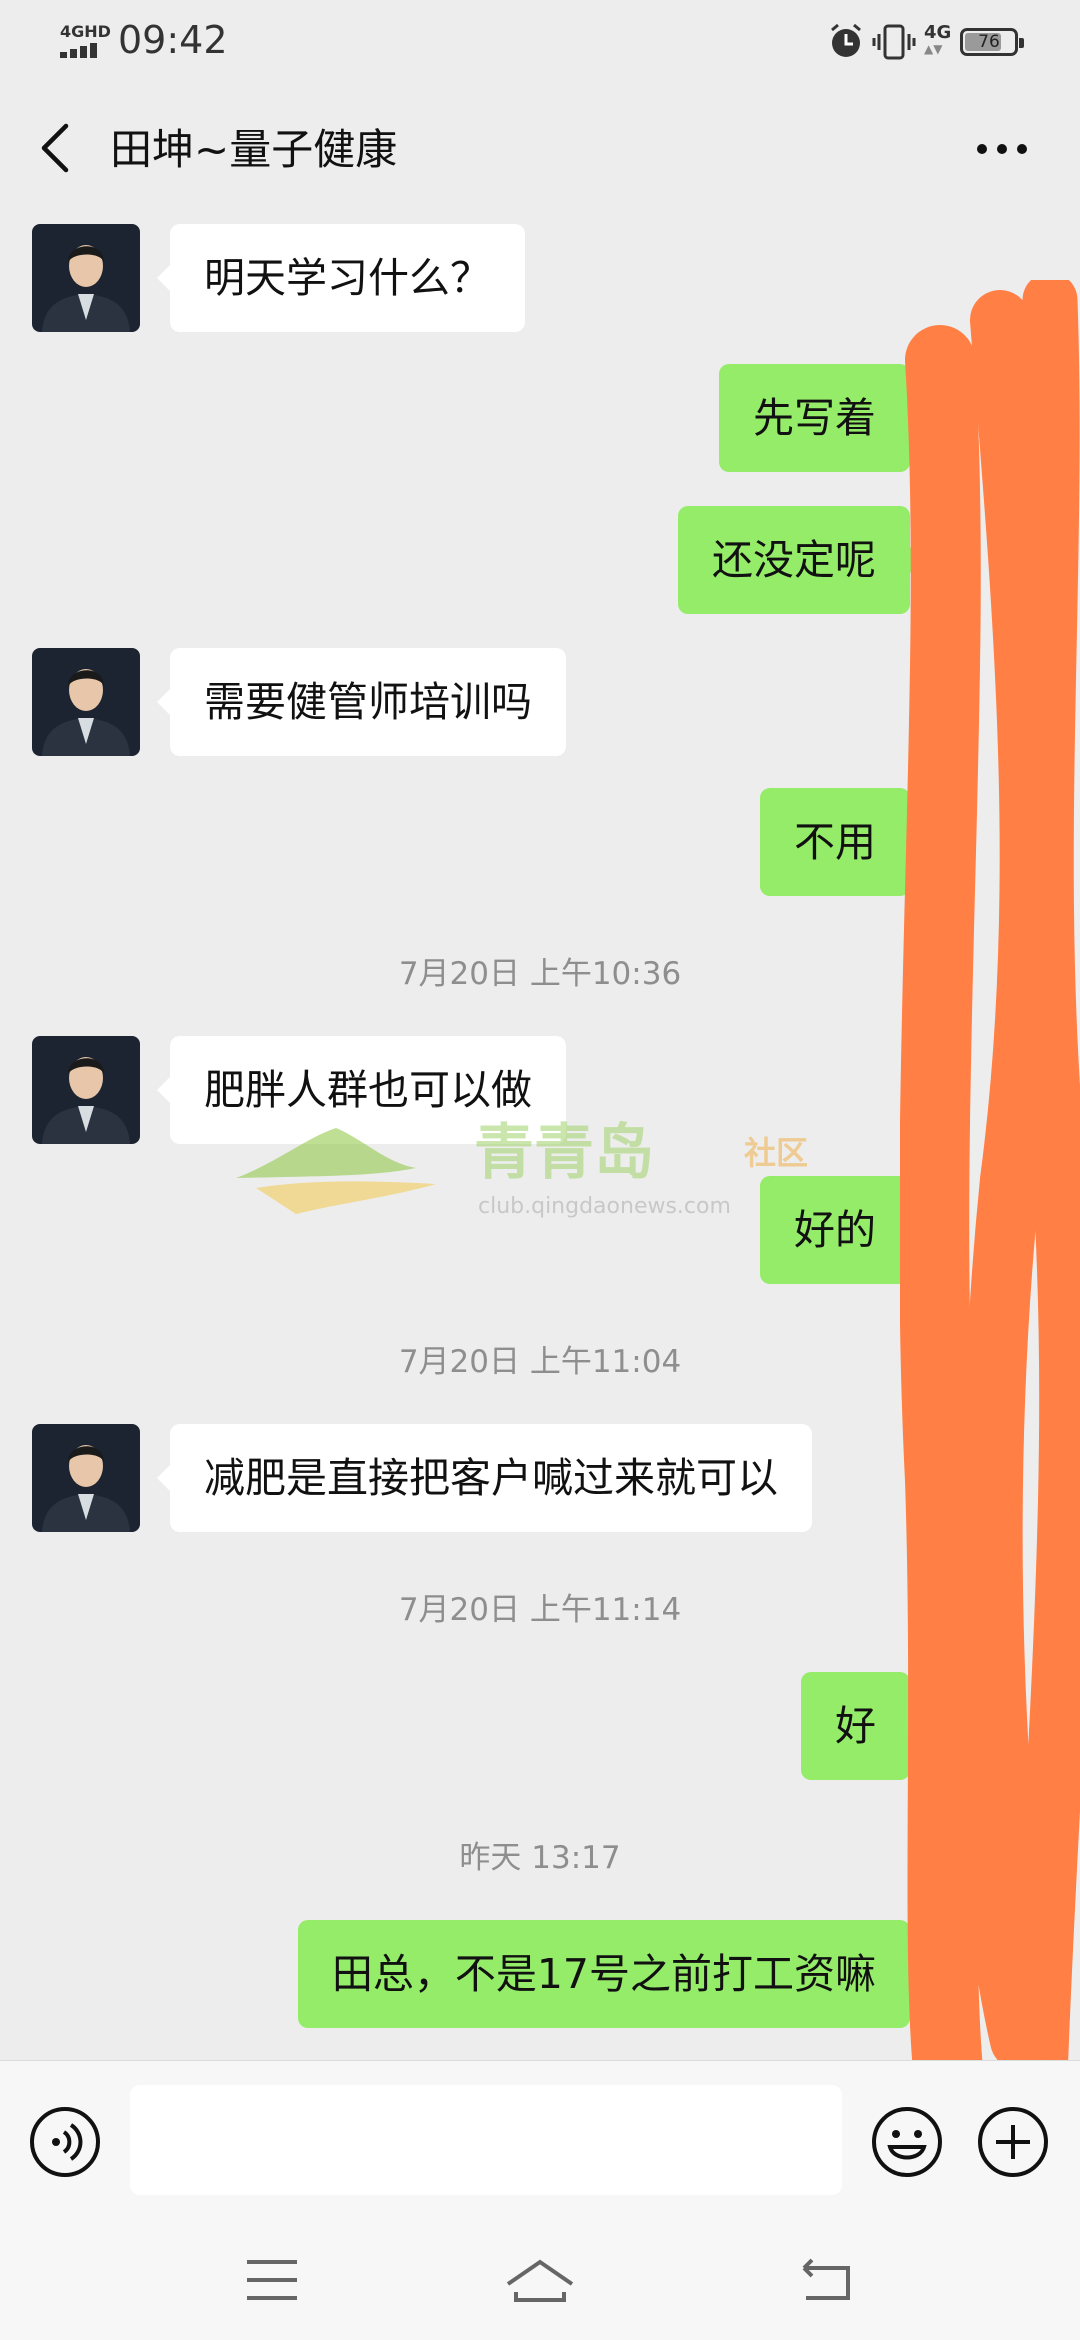 The width and height of the screenshot is (1080, 2340). I want to click on chat-title: 田坤~量子健康, so click(254, 149).